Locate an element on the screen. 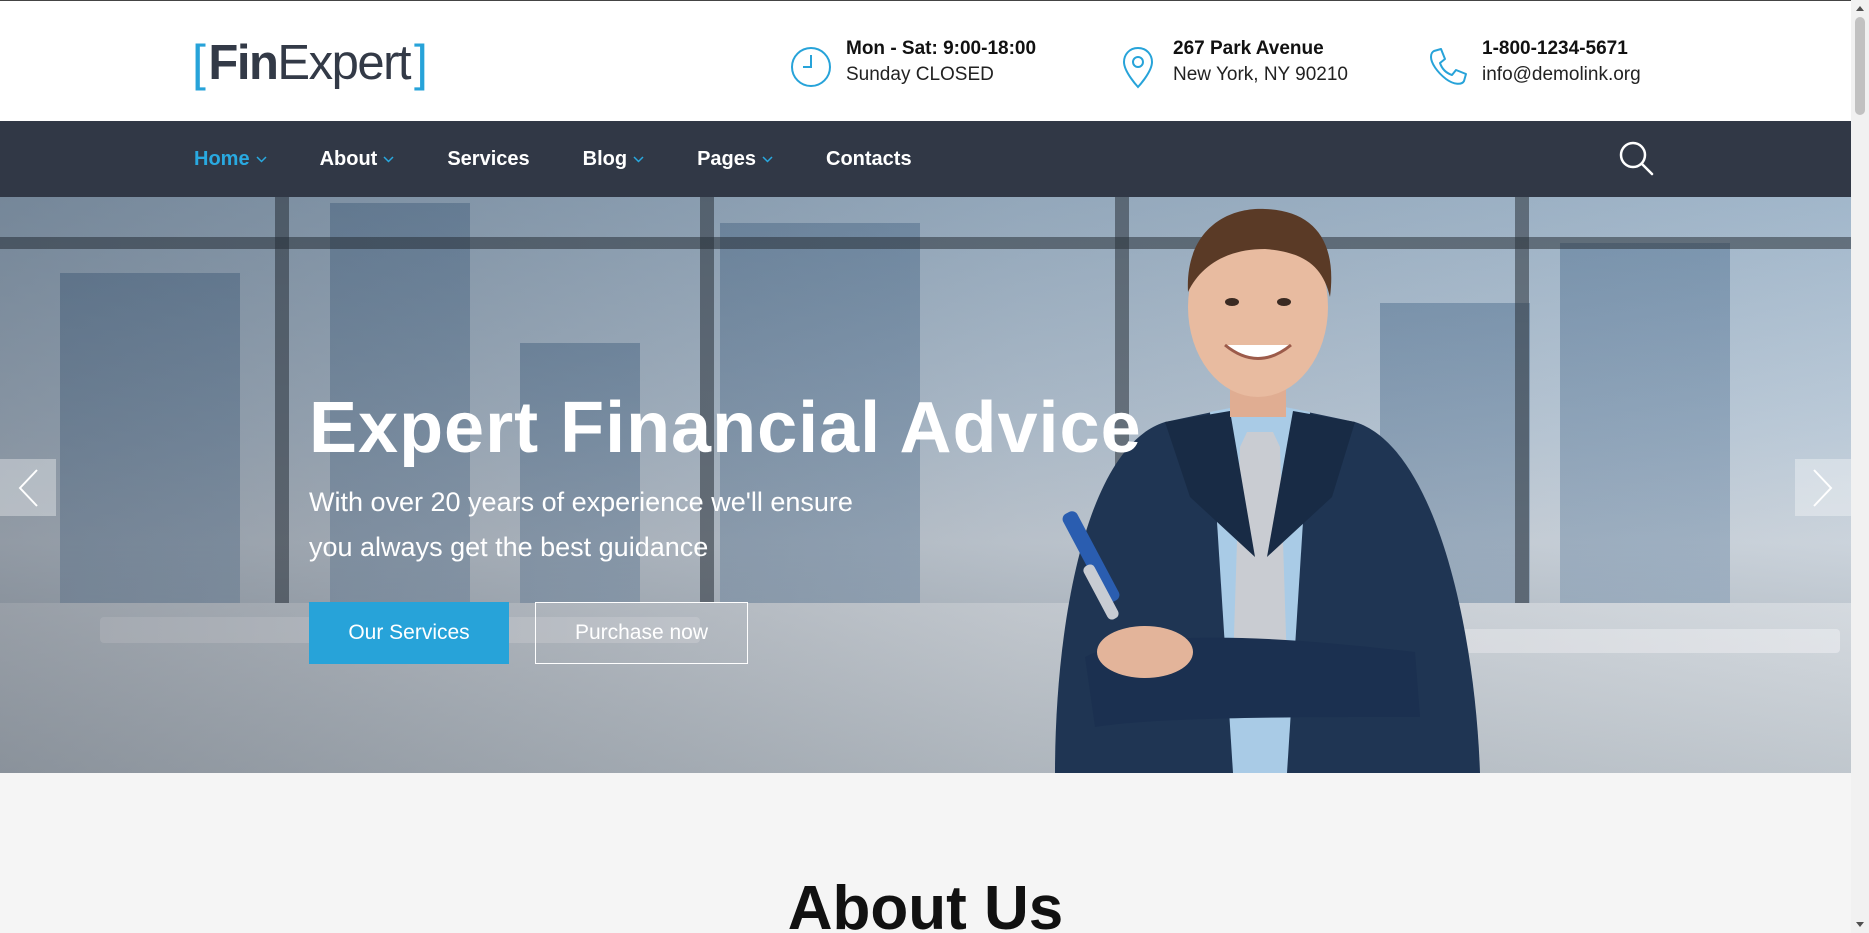  nav-item-about: About is located at coordinates (357, 159).